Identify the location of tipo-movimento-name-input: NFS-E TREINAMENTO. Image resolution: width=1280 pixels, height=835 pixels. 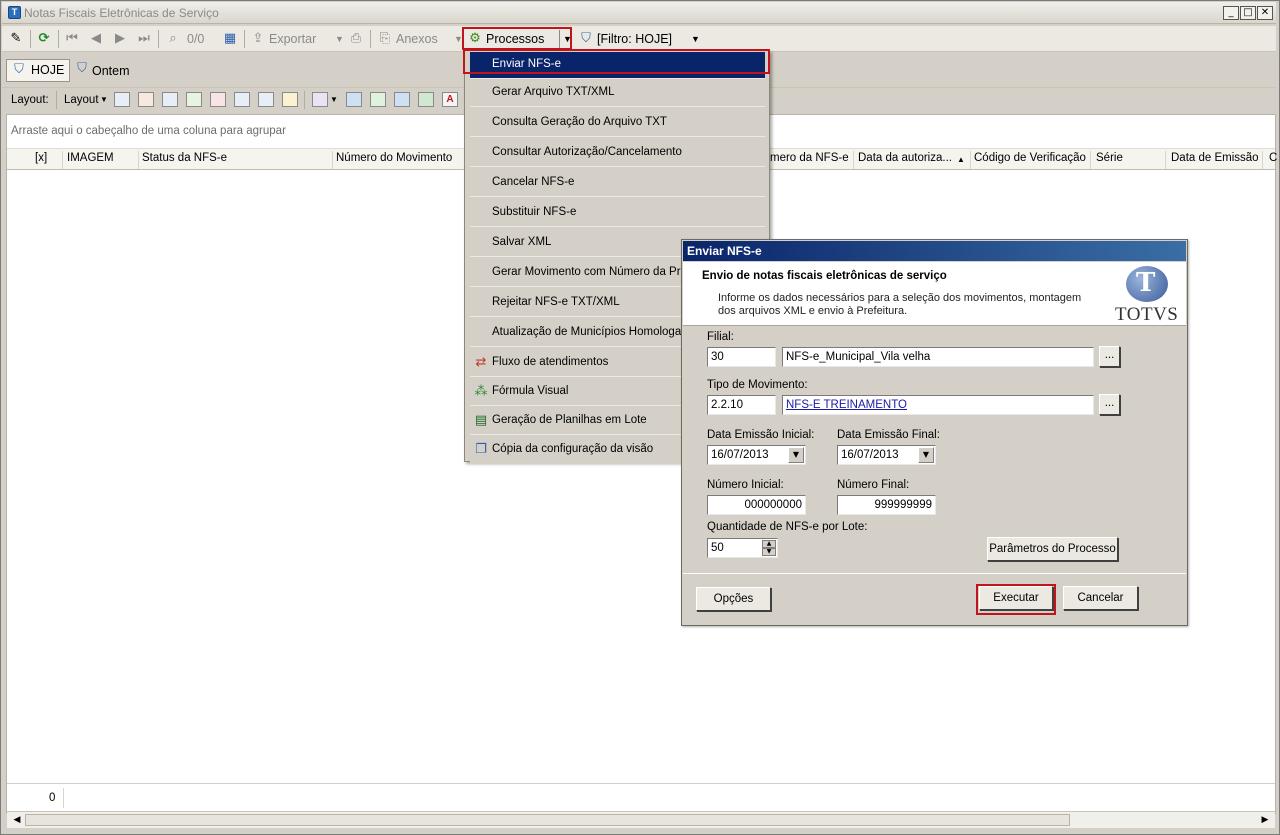
(938, 405).